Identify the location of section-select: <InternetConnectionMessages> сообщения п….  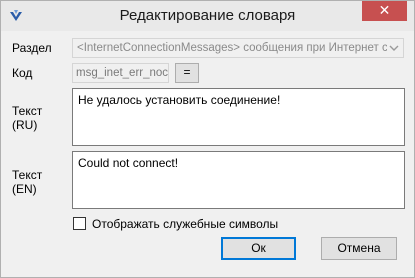
(238, 48).